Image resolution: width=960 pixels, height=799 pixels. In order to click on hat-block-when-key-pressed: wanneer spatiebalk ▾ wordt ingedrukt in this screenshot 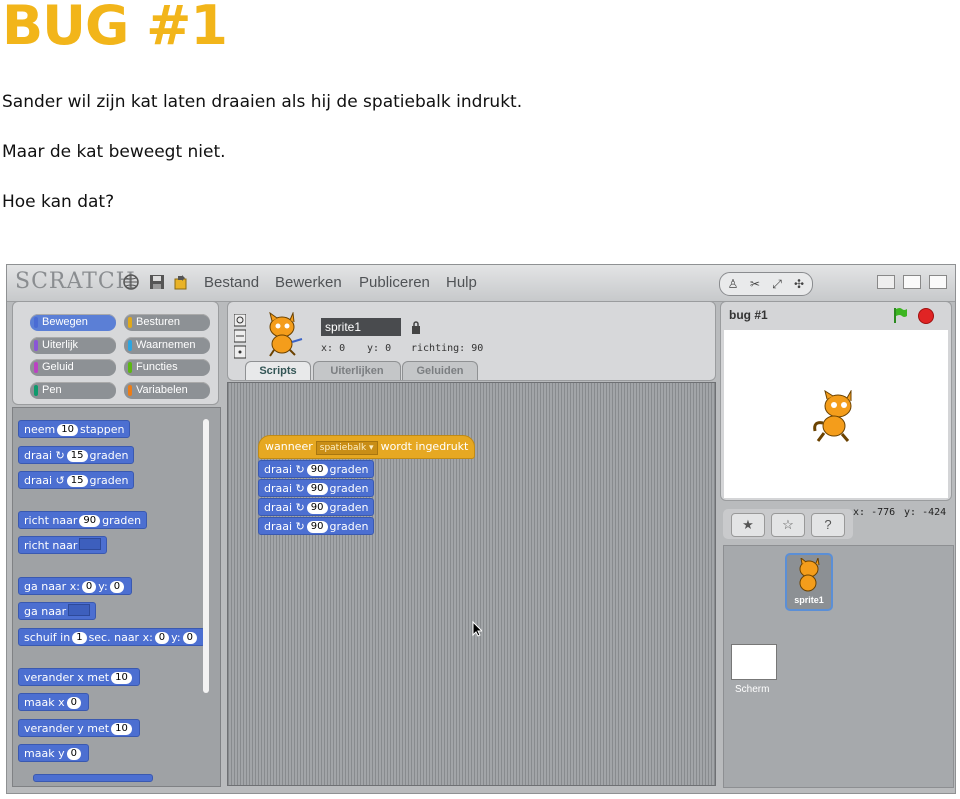, I will do `click(367, 447)`.